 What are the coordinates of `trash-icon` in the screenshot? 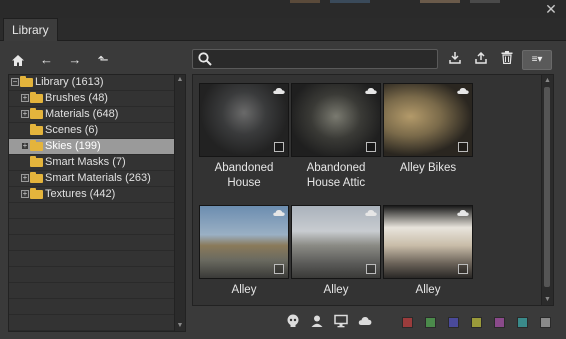 It's located at (507, 60).